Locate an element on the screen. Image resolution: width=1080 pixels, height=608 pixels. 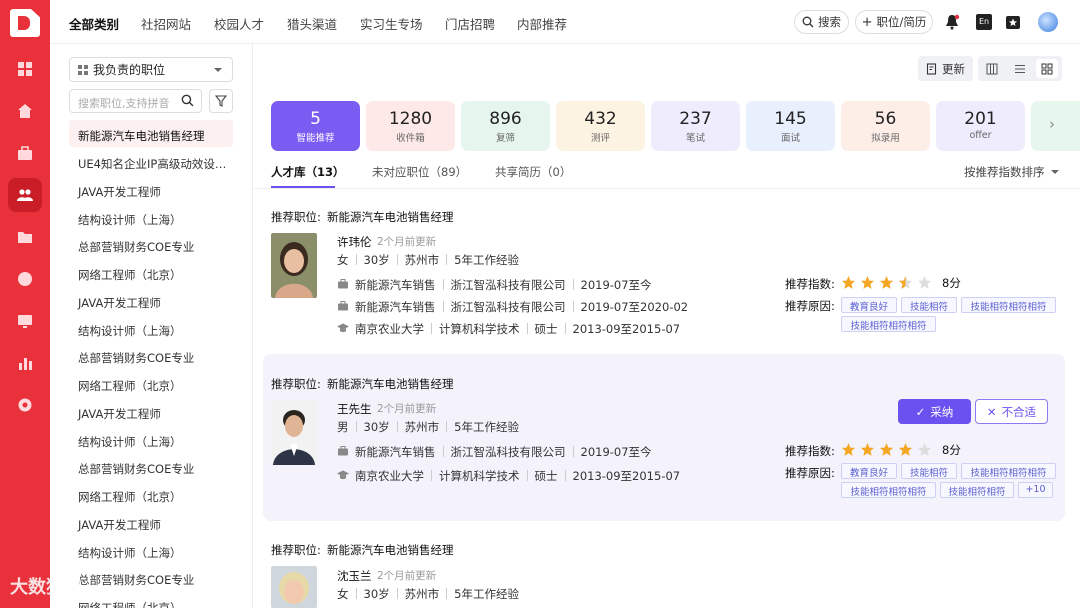
update-button: 更新 is located at coordinates (945, 68).